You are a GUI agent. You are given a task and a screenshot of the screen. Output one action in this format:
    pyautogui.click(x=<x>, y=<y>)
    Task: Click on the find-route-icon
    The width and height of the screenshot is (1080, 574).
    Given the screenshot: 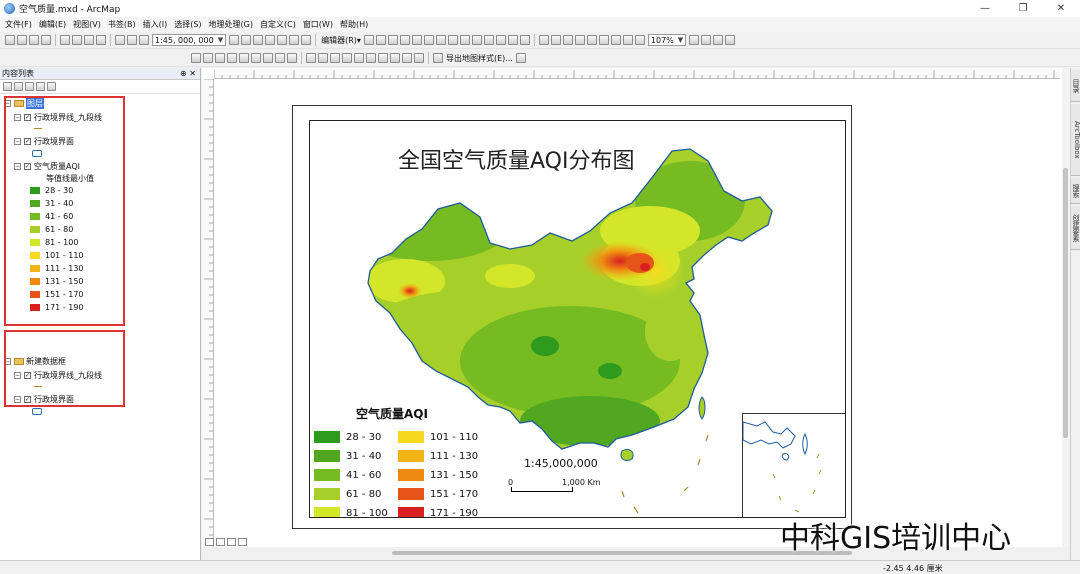 What is the action you would take?
    pyautogui.click(x=383, y=58)
    